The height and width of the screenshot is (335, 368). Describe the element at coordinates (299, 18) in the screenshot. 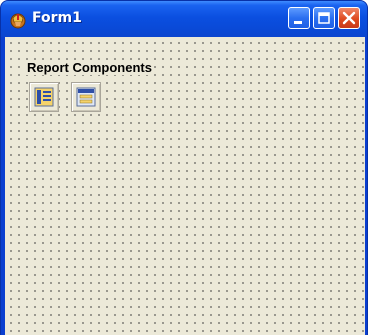

I see `minimize-button` at that location.